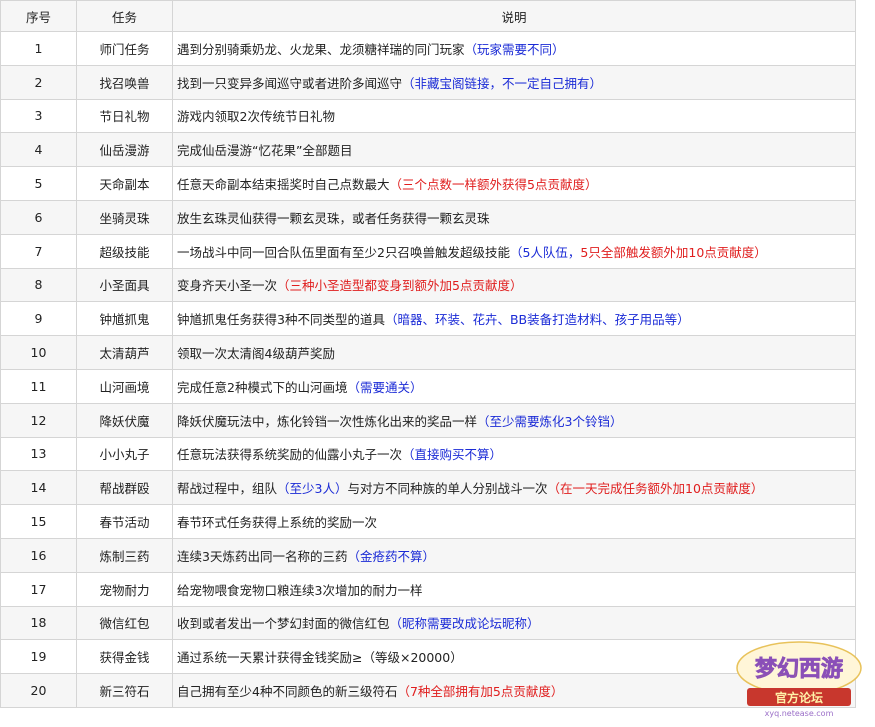 The width and height of the screenshot is (875, 727). I want to click on task-description: 降妖伏魔玩法中，炼化铃铛一次性炼化出来的奖品一样（至少需要炼化3个铃铛）, so click(514, 420).